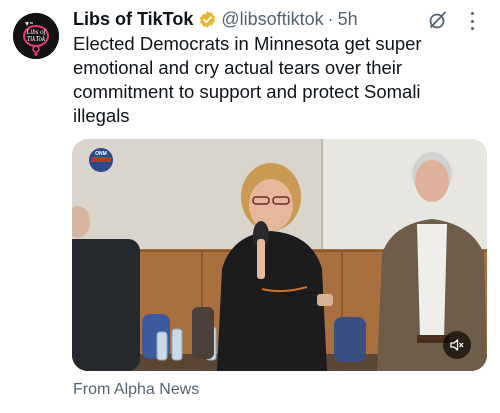  I want to click on avatar-logo-line2: TikTok, so click(36, 39).